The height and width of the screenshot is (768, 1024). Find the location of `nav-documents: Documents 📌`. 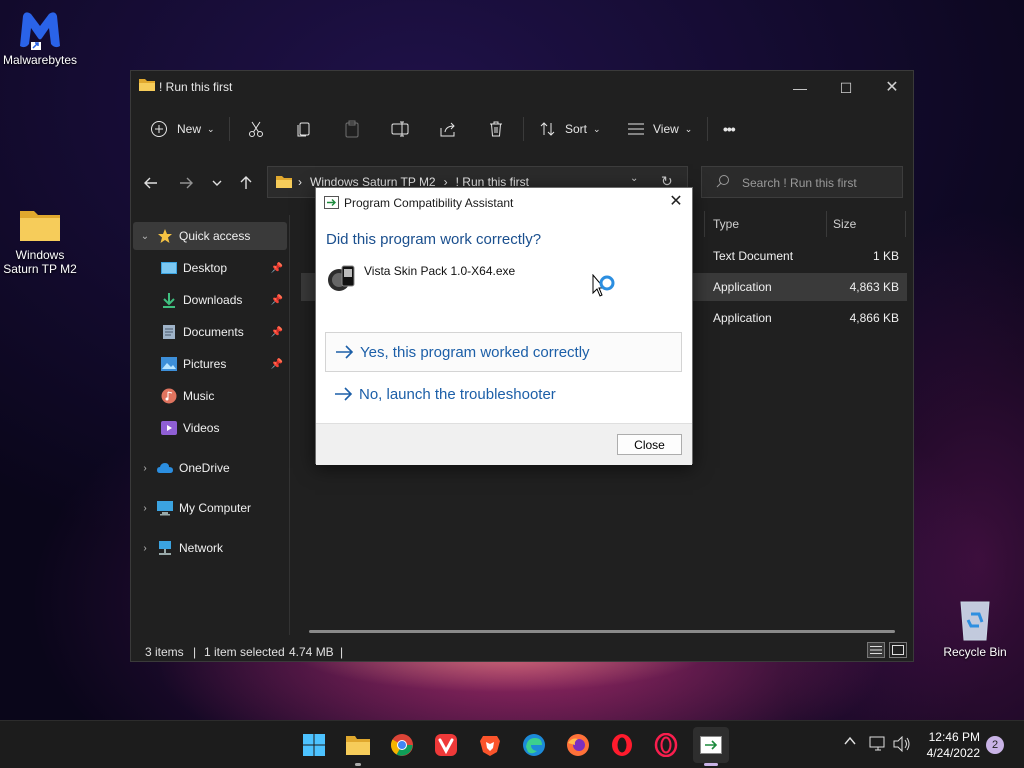

nav-documents: Documents 📌 is located at coordinates (222, 332).